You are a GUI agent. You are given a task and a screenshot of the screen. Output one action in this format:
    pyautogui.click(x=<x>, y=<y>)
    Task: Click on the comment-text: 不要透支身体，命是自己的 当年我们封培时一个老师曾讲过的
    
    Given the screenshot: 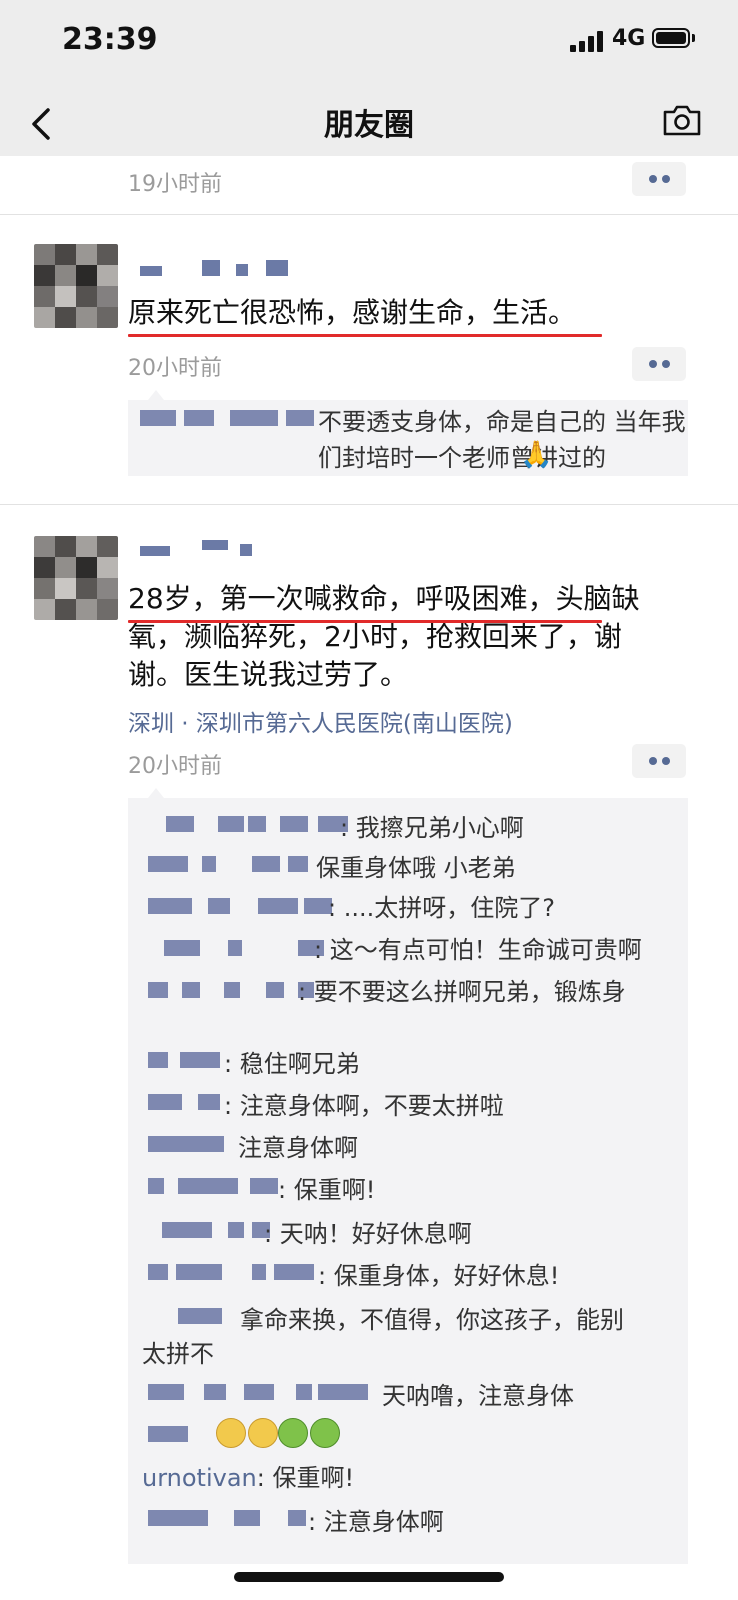 What is the action you would take?
    pyautogui.click(x=502, y=440)
    